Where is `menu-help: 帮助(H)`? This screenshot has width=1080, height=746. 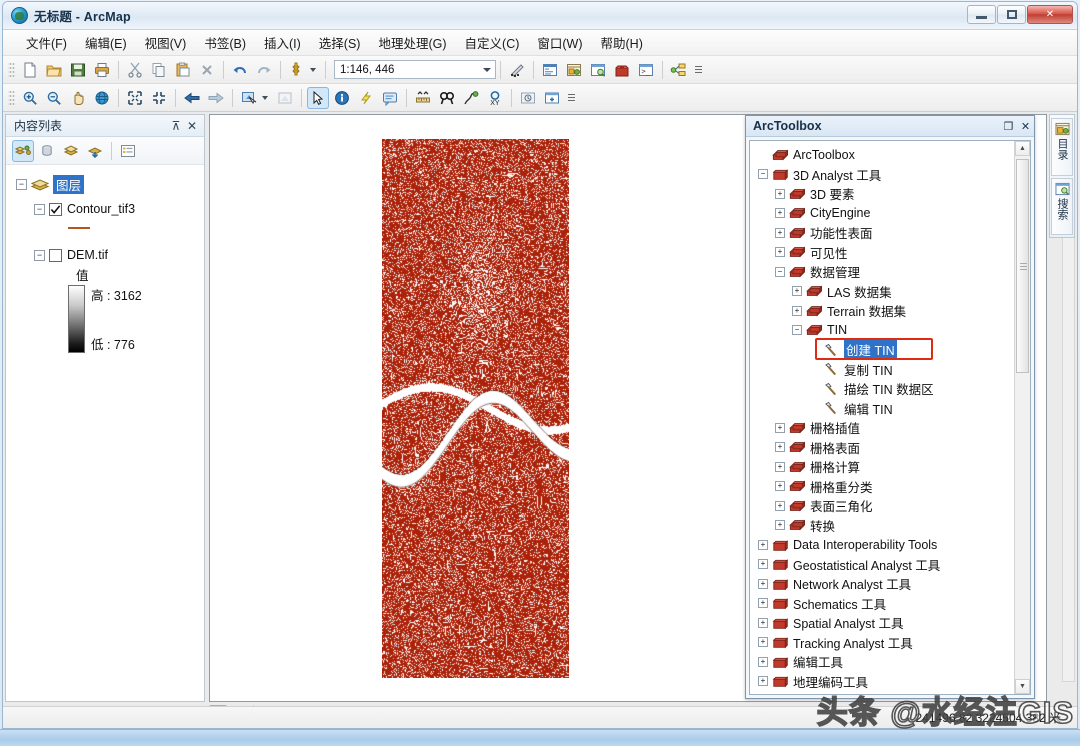
menu-help: 帮助(H) is located at coordinates (622, 42).